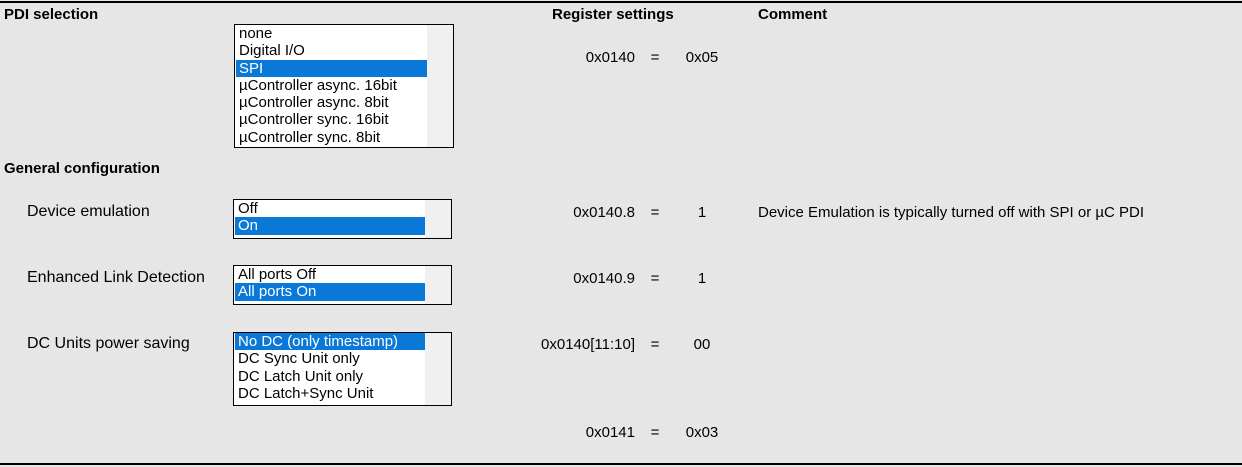 The image size is (1242, 467). Describe the element at coordinates (331, 68) in the screenshot. I see `listbox-option: SPI` at that location.